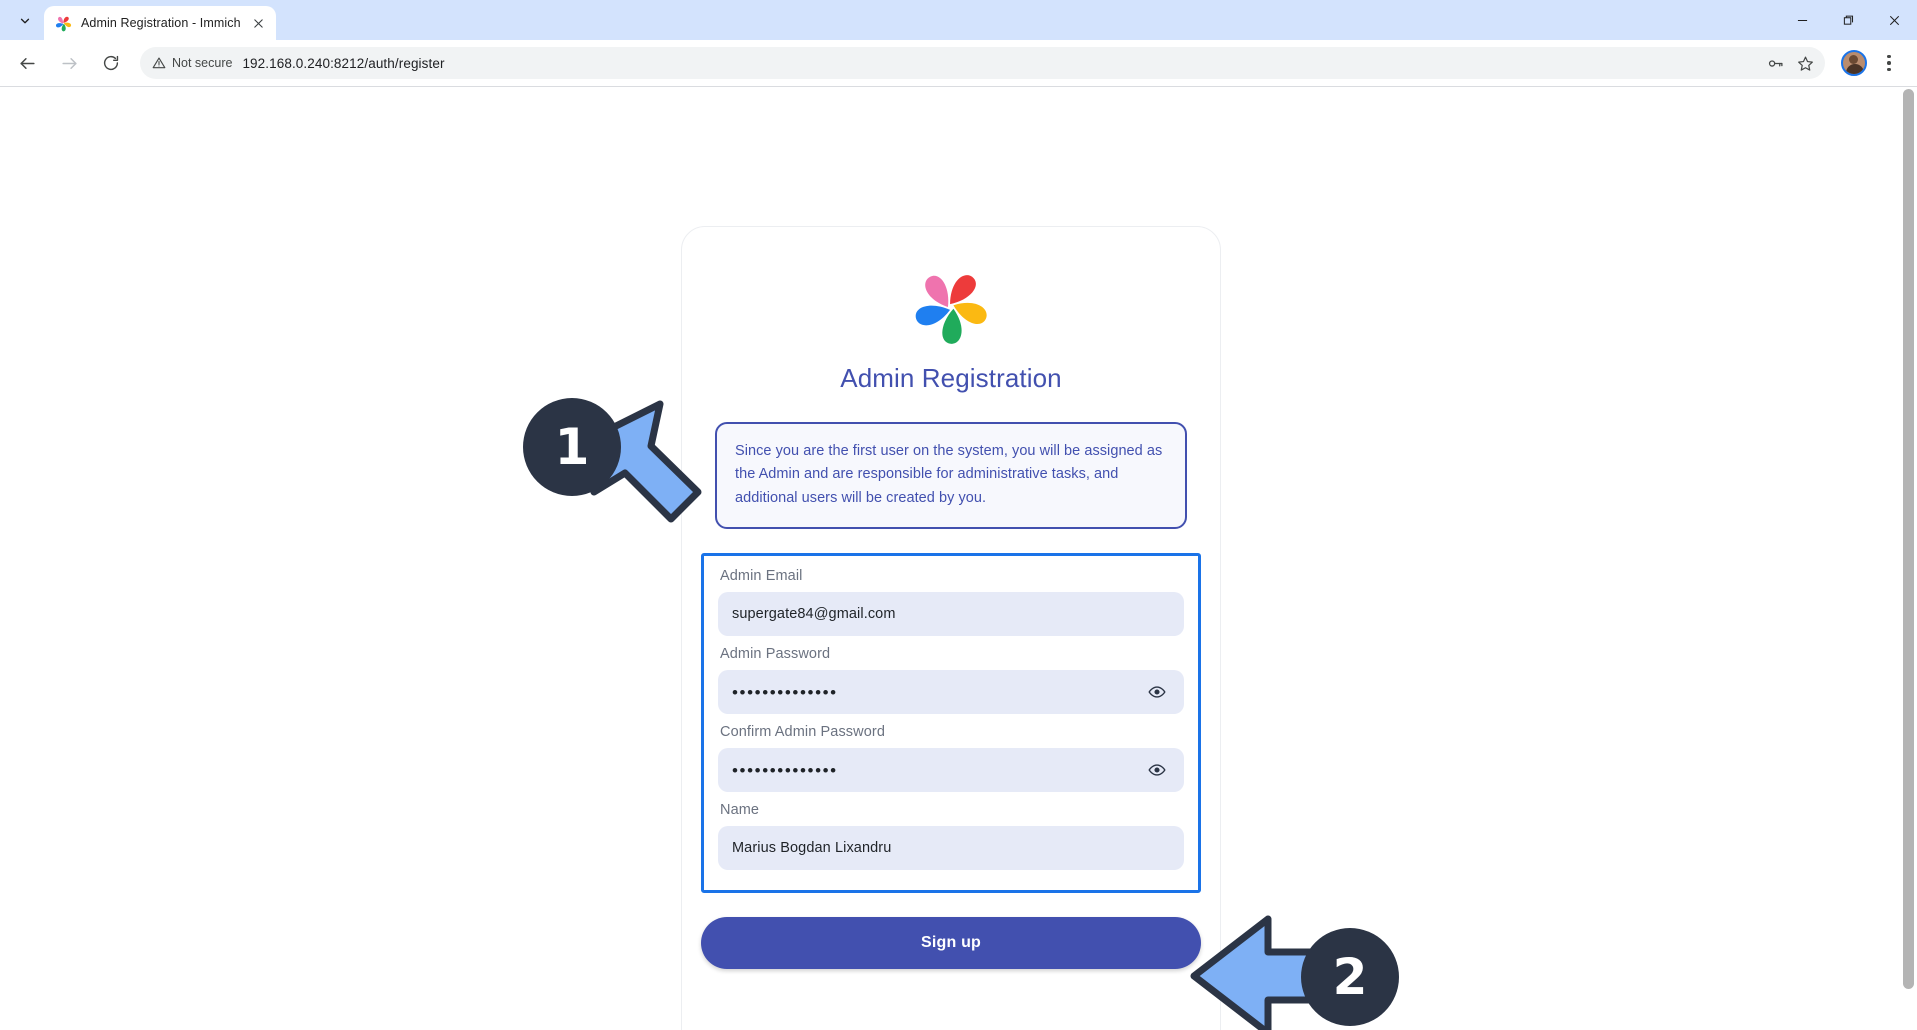 The image size is (1917, 1030). I want to click on name-input-wrap, so click(951, 848).